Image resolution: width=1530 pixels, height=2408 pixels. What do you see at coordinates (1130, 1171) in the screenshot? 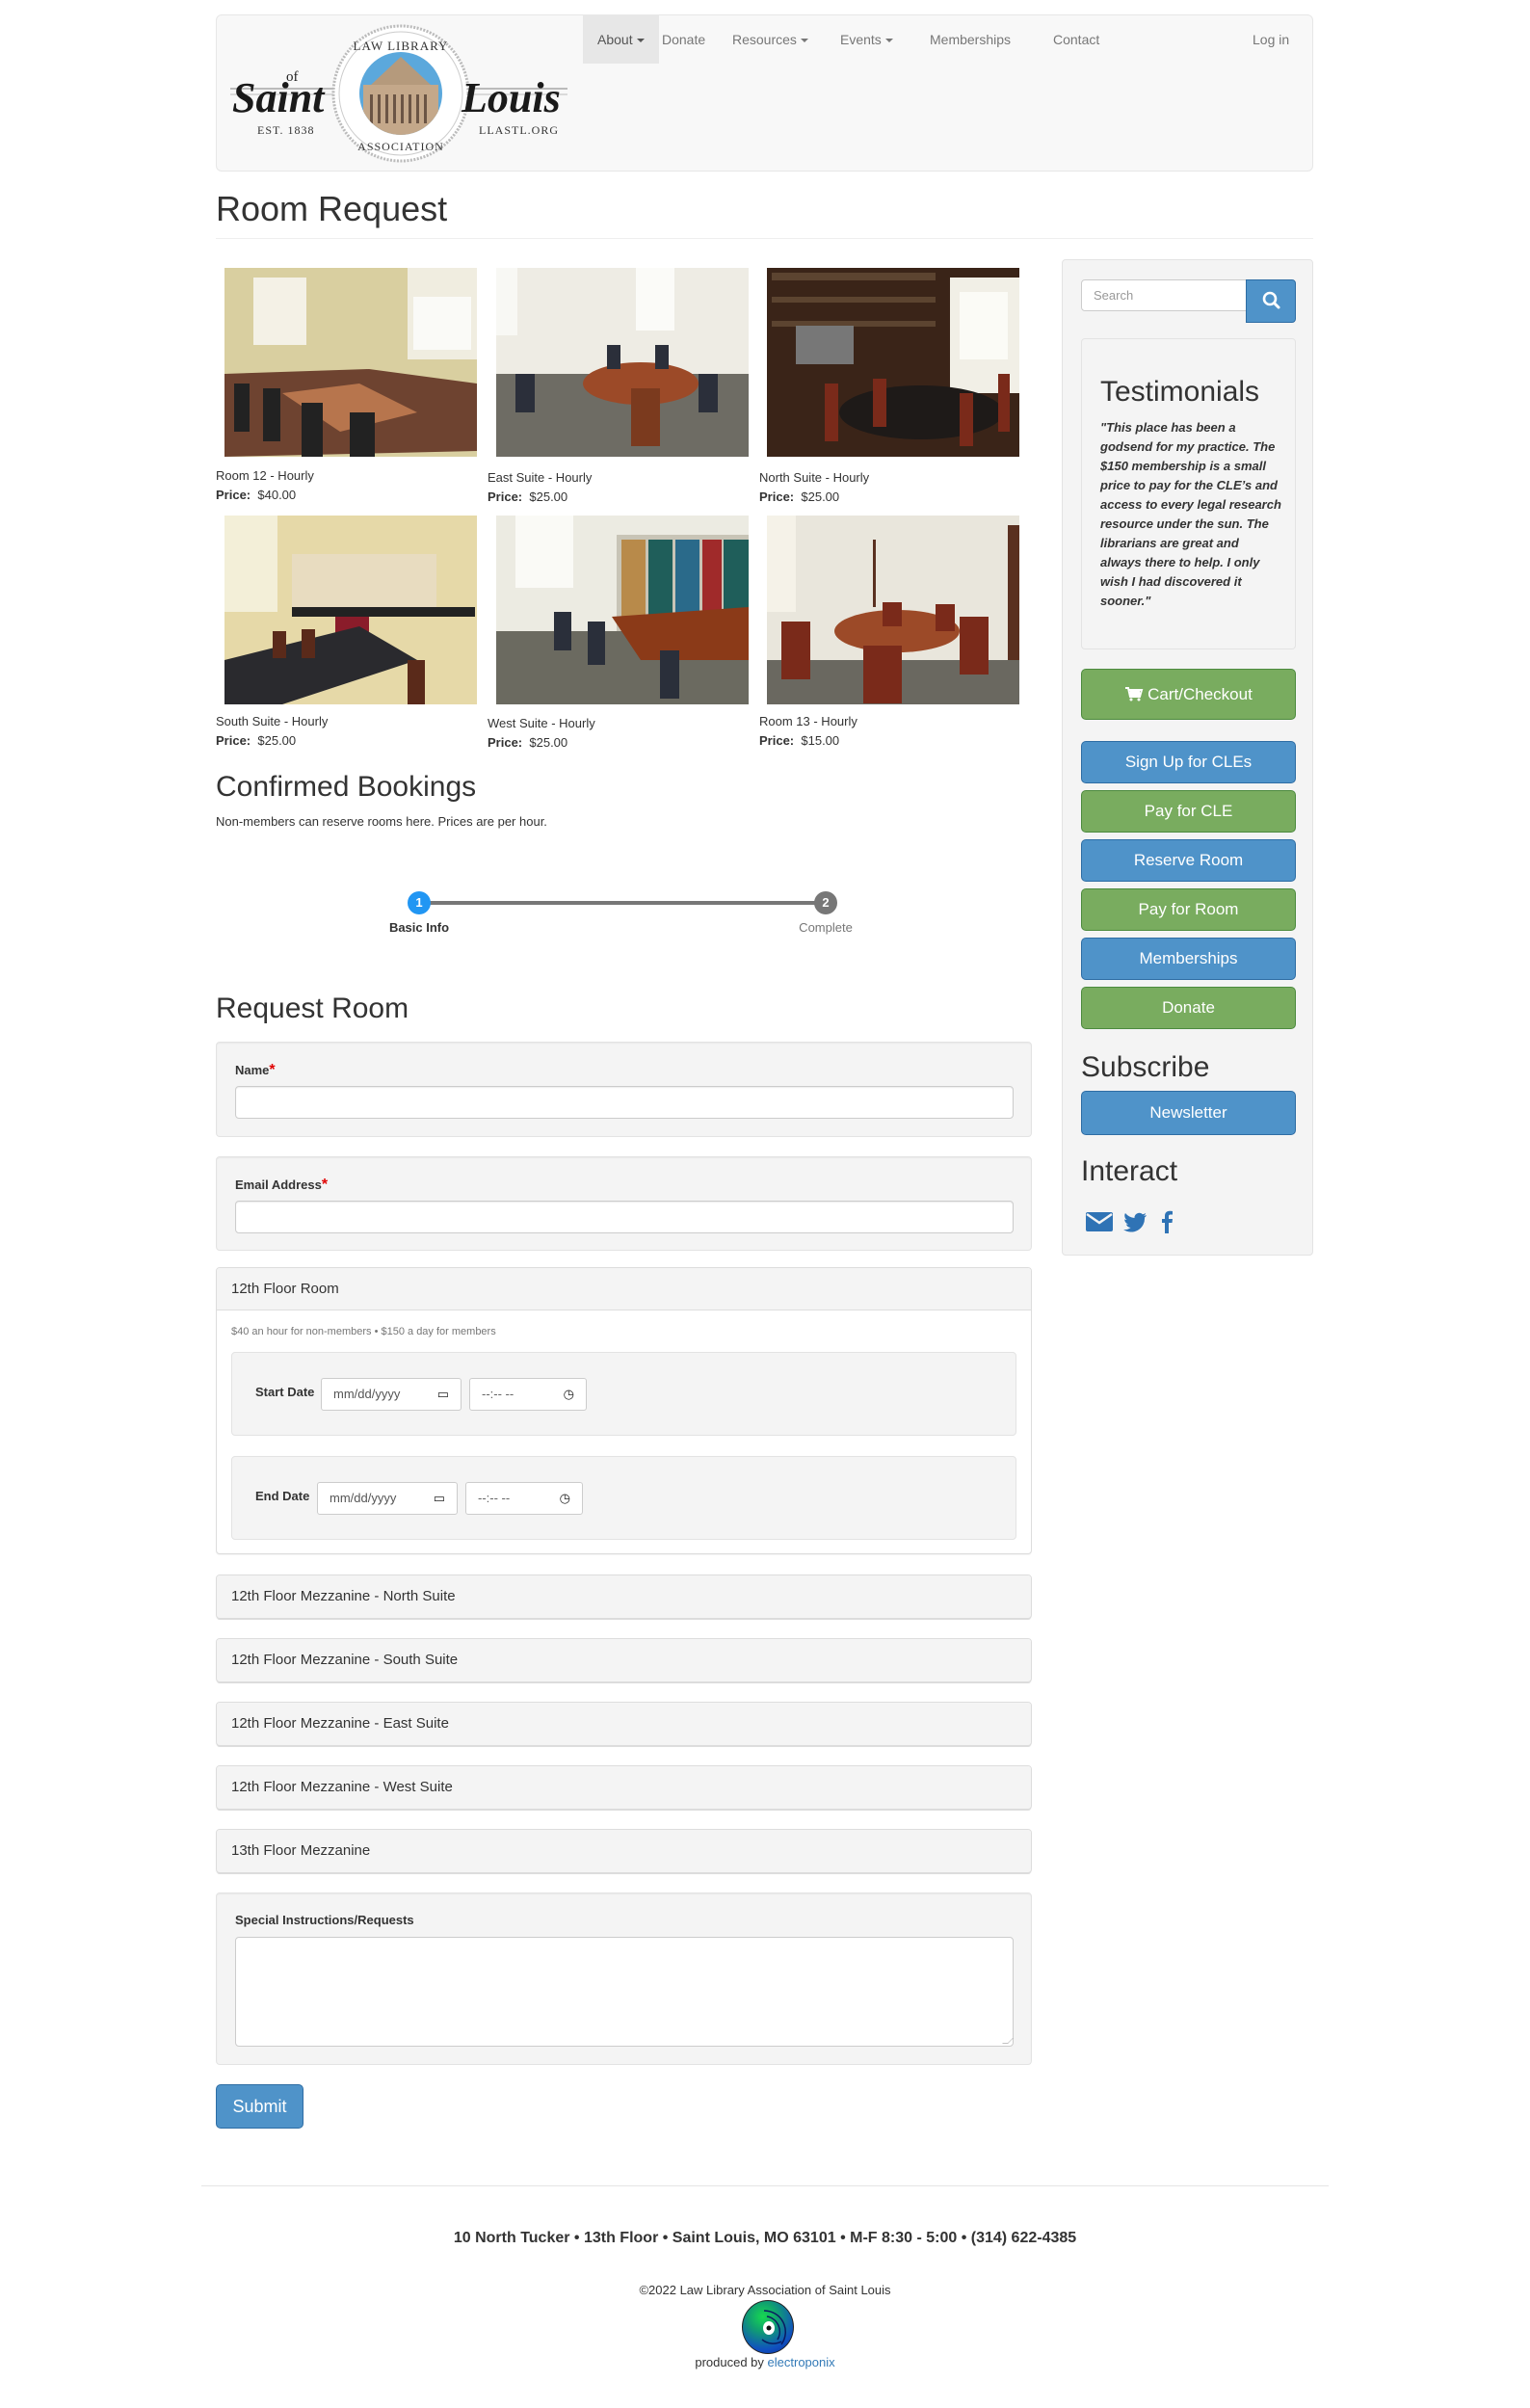
I see `interact-title: Interact` at bounding box center [1130, 1171].